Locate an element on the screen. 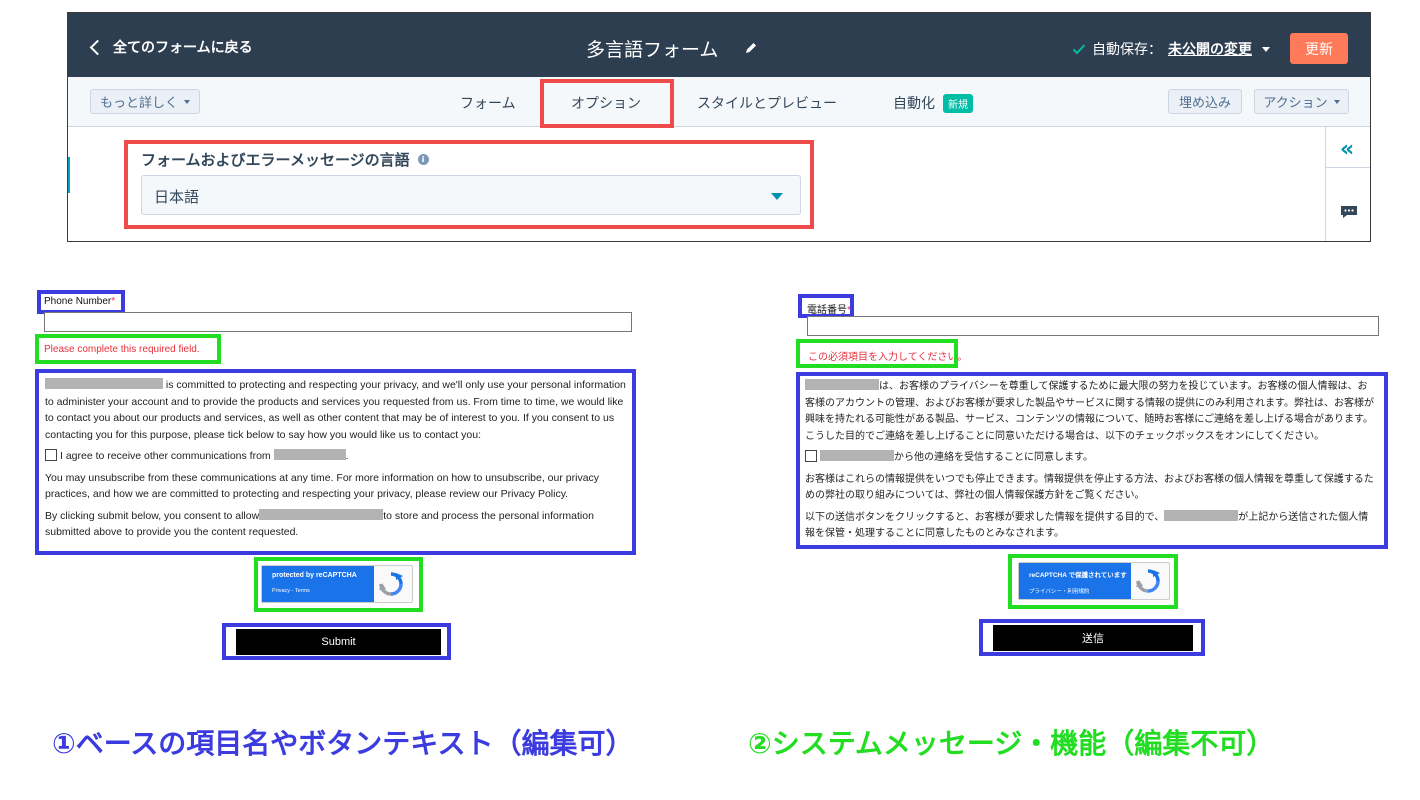 Image resolution: width=1420 pixels, height=800 pixels. recaptcha-highlight-ja is located at coordinates (1093, 581).